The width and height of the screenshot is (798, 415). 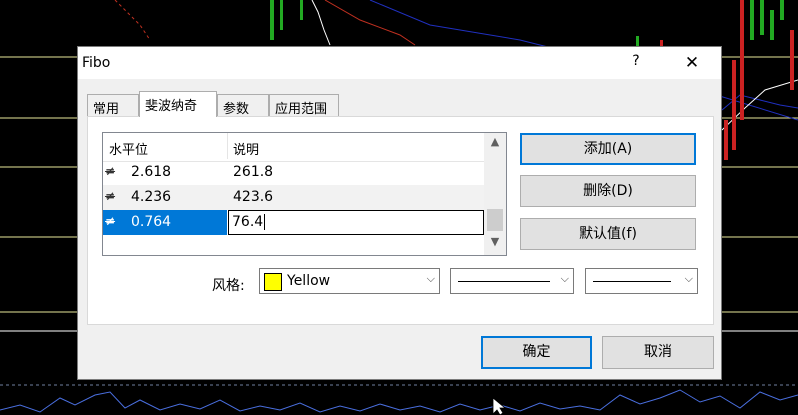 I want to click on level-value: 0.764, so click(x=151, y=222).